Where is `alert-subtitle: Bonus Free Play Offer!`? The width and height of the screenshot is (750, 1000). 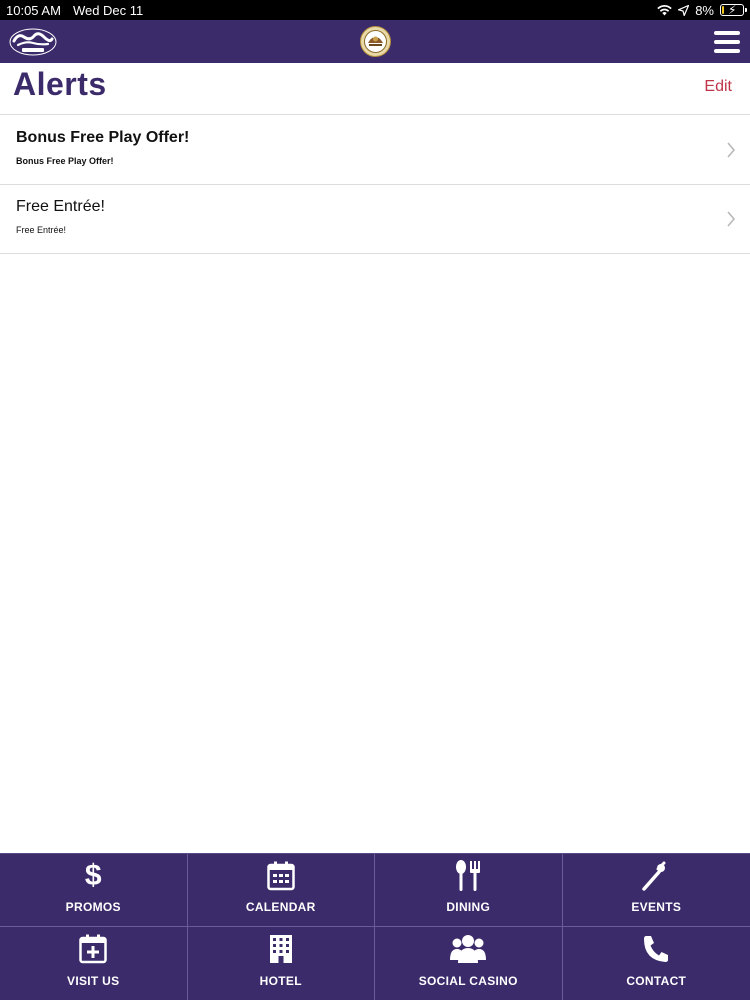
alert-subtitle: Bonus Free Play Offer! is located at coordinates (65, 161).